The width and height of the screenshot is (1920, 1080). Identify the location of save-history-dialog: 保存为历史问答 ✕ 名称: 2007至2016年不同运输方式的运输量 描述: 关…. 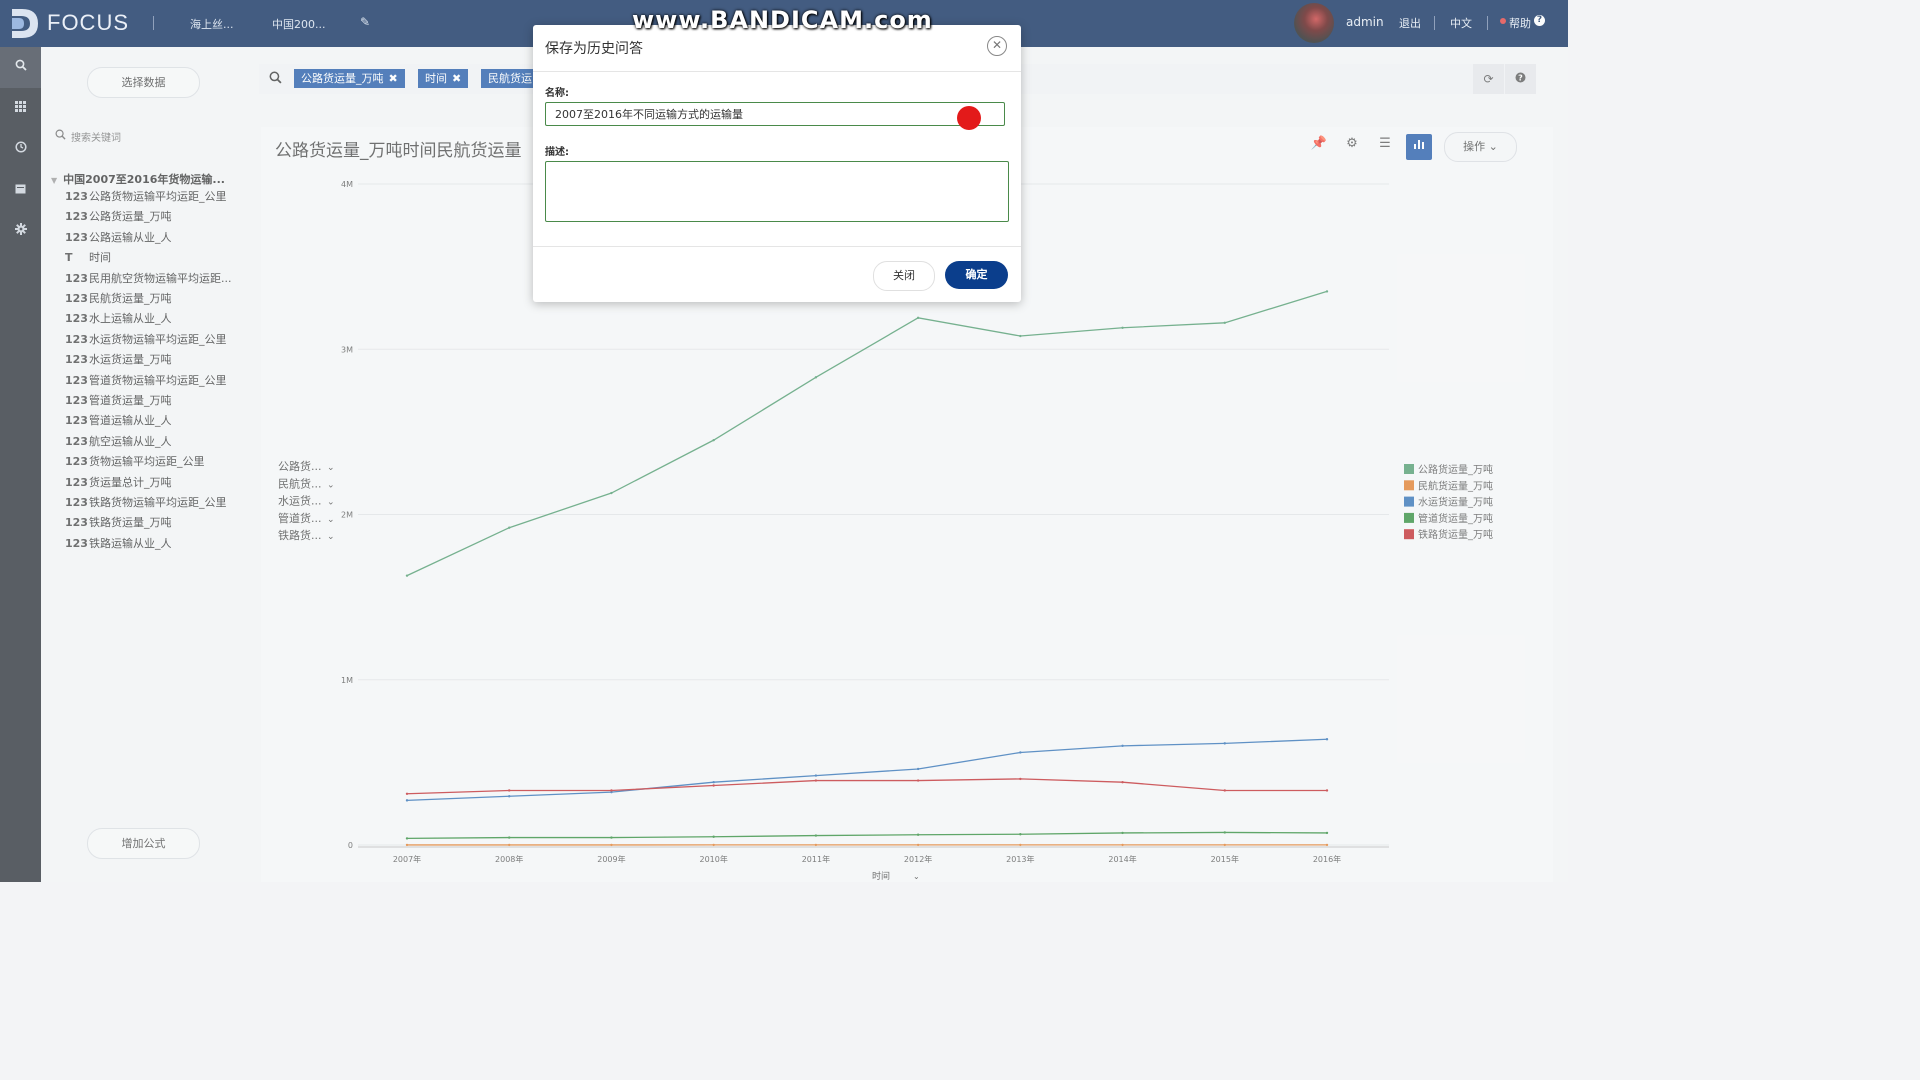
(777, 163).